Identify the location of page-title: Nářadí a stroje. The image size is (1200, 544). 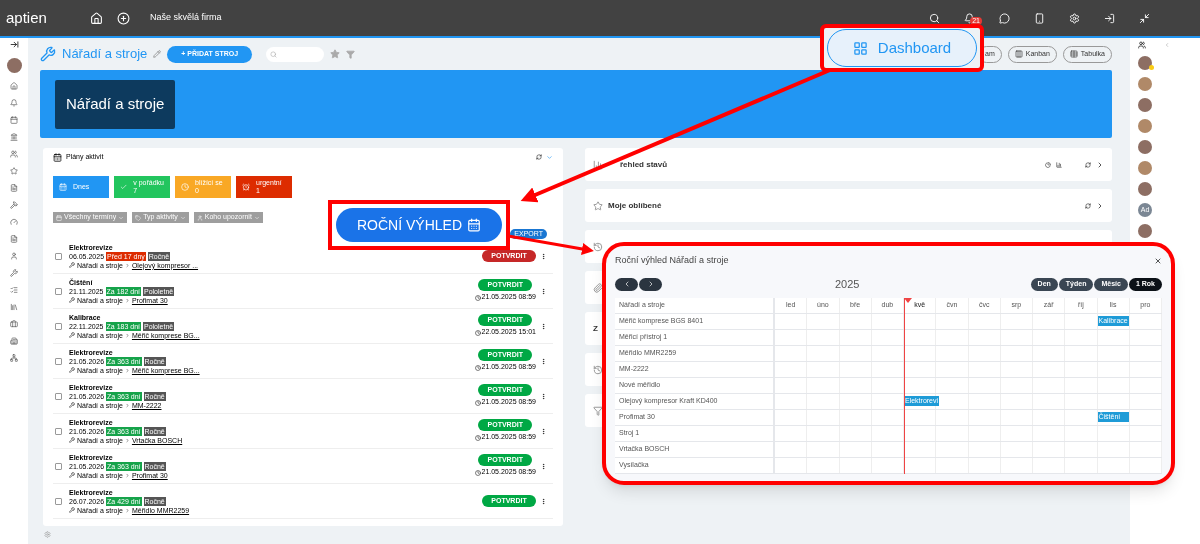
(105, 54).